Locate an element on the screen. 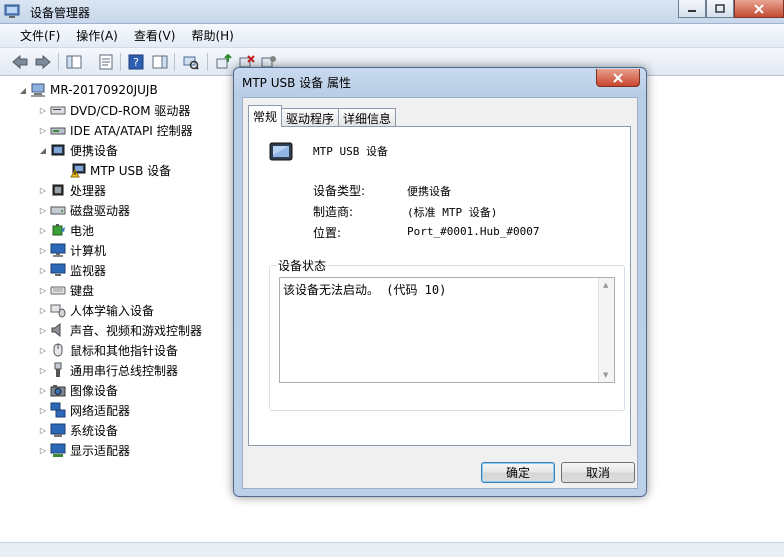  tree-node-system: ▷ 系统设备 is located at coordinates (78, 430).